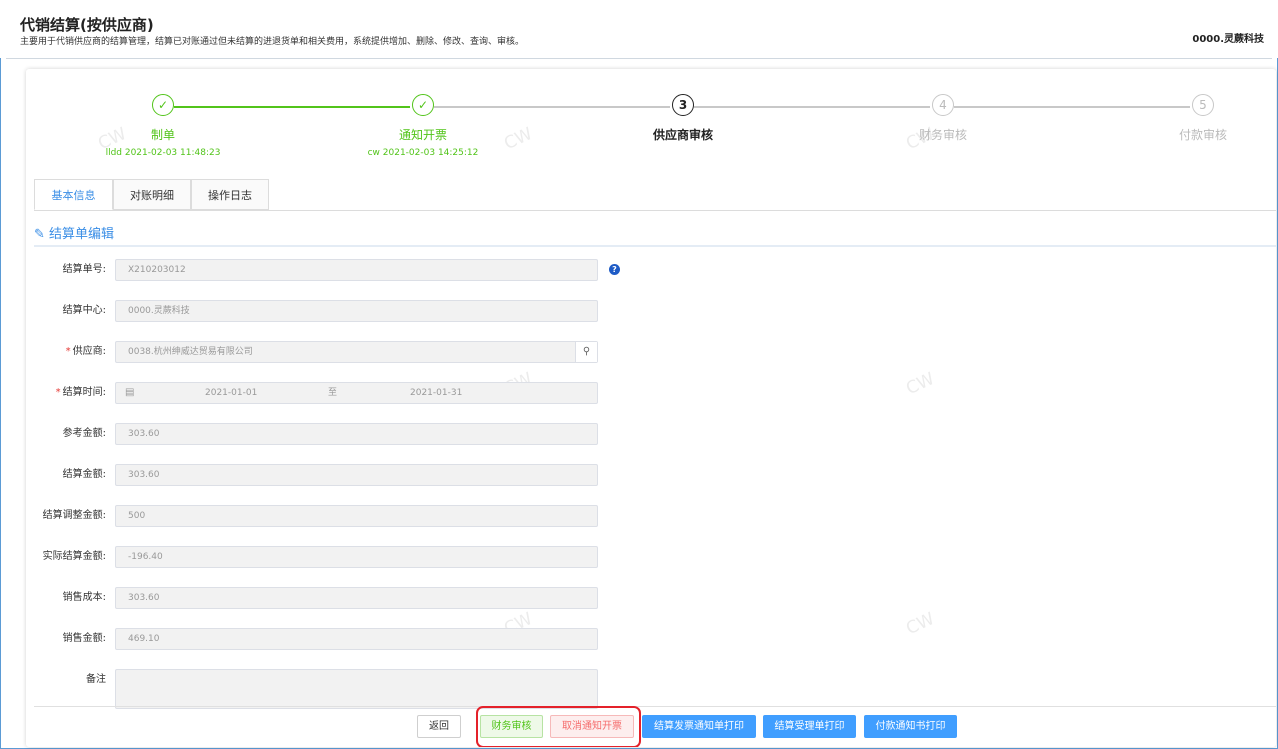 The image size is (1278, 749). I want to click on row-adjust-amount: 结算调整金额: 500, so click(326, 516).